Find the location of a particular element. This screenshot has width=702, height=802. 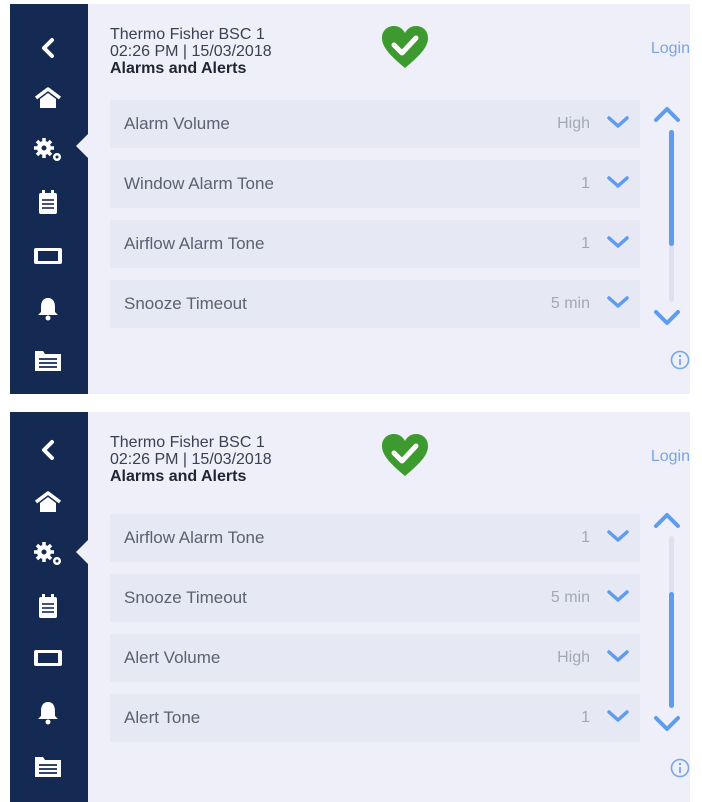

setting-label: Alert Tone is located at coordinates (162, 717).